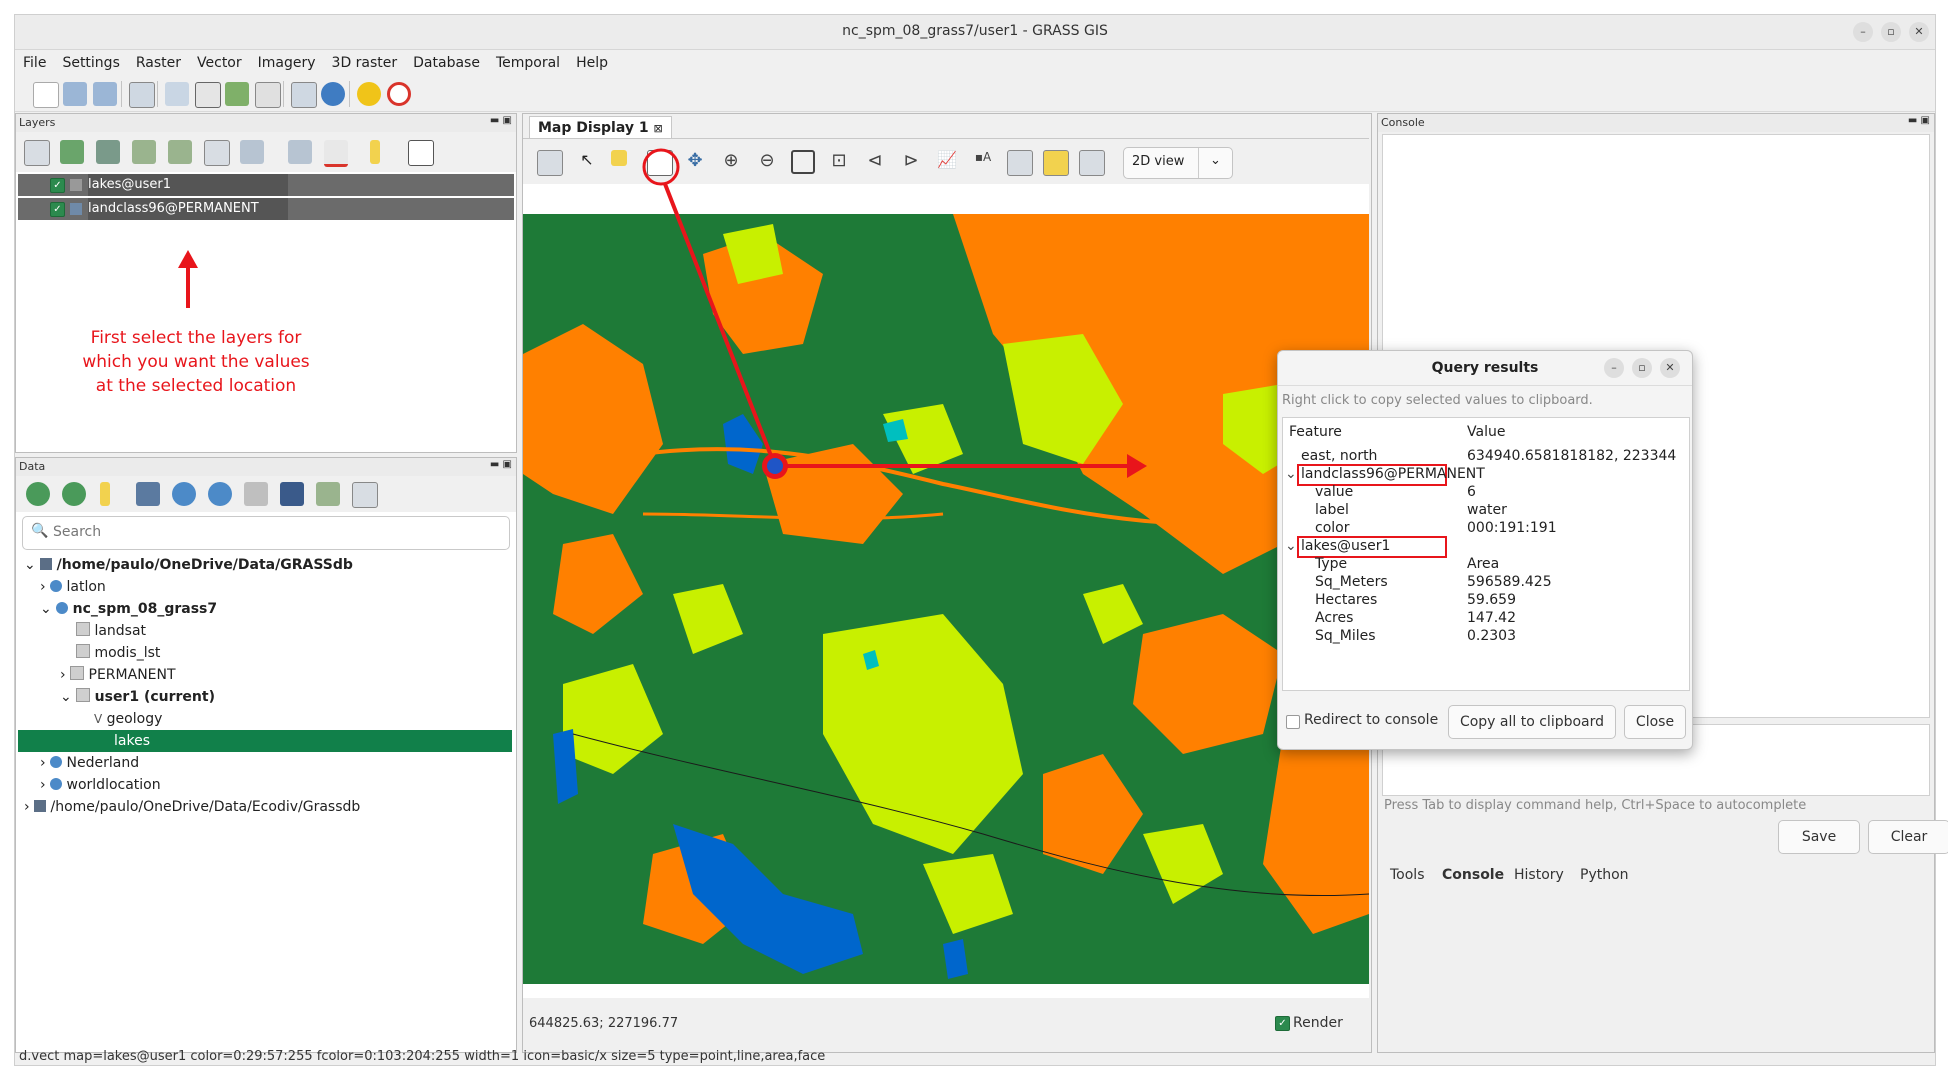  I want to click on add-raster-icon, so click(72, 152).